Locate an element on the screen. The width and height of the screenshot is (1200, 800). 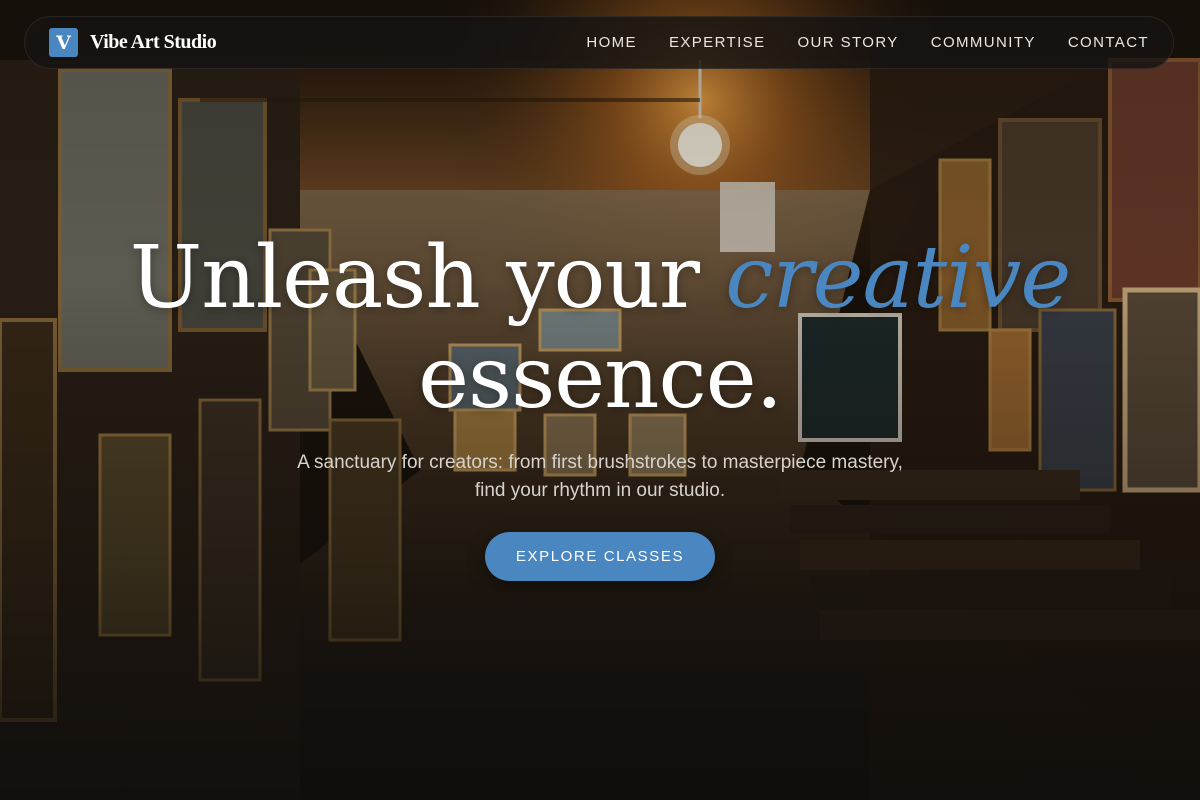
headline-part2: essence. is located at coordinates (600, 378).